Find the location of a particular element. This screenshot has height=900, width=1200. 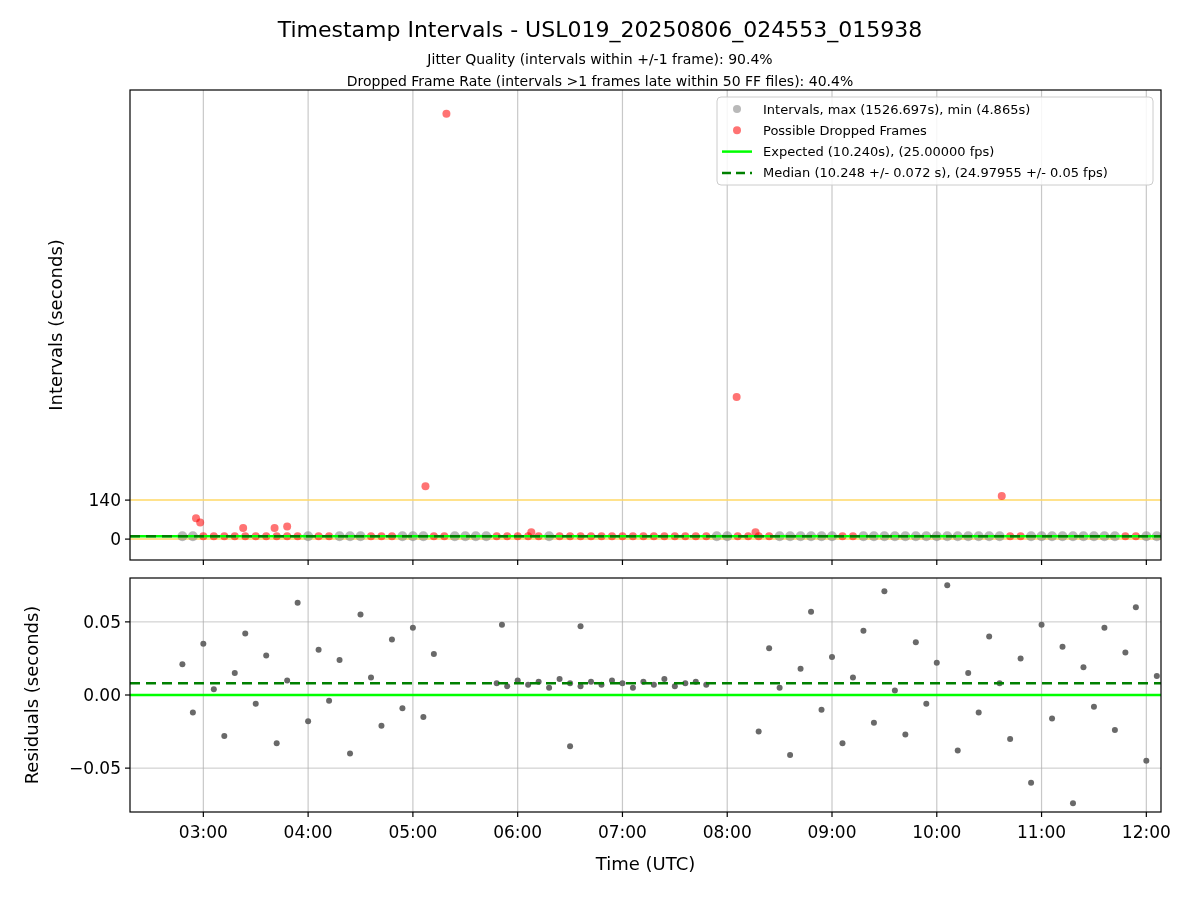

tick-label: 03:00 is located at coordinates (203, 832).